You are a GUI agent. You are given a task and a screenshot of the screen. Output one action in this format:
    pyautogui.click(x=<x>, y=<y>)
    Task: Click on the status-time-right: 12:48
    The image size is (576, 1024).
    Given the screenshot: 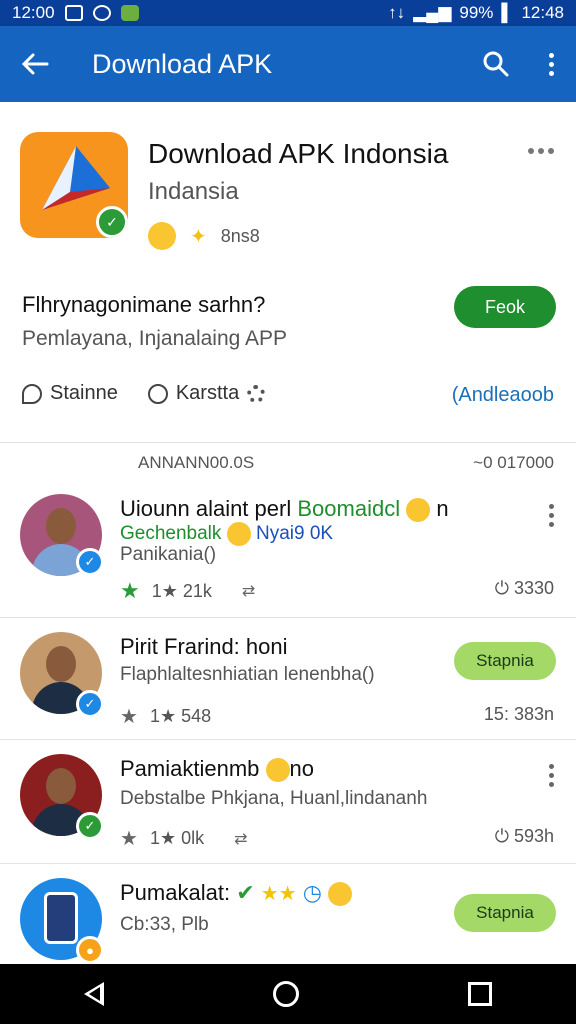 What is the action you would take?
    pyautogui.click(x=542, y=12)
    